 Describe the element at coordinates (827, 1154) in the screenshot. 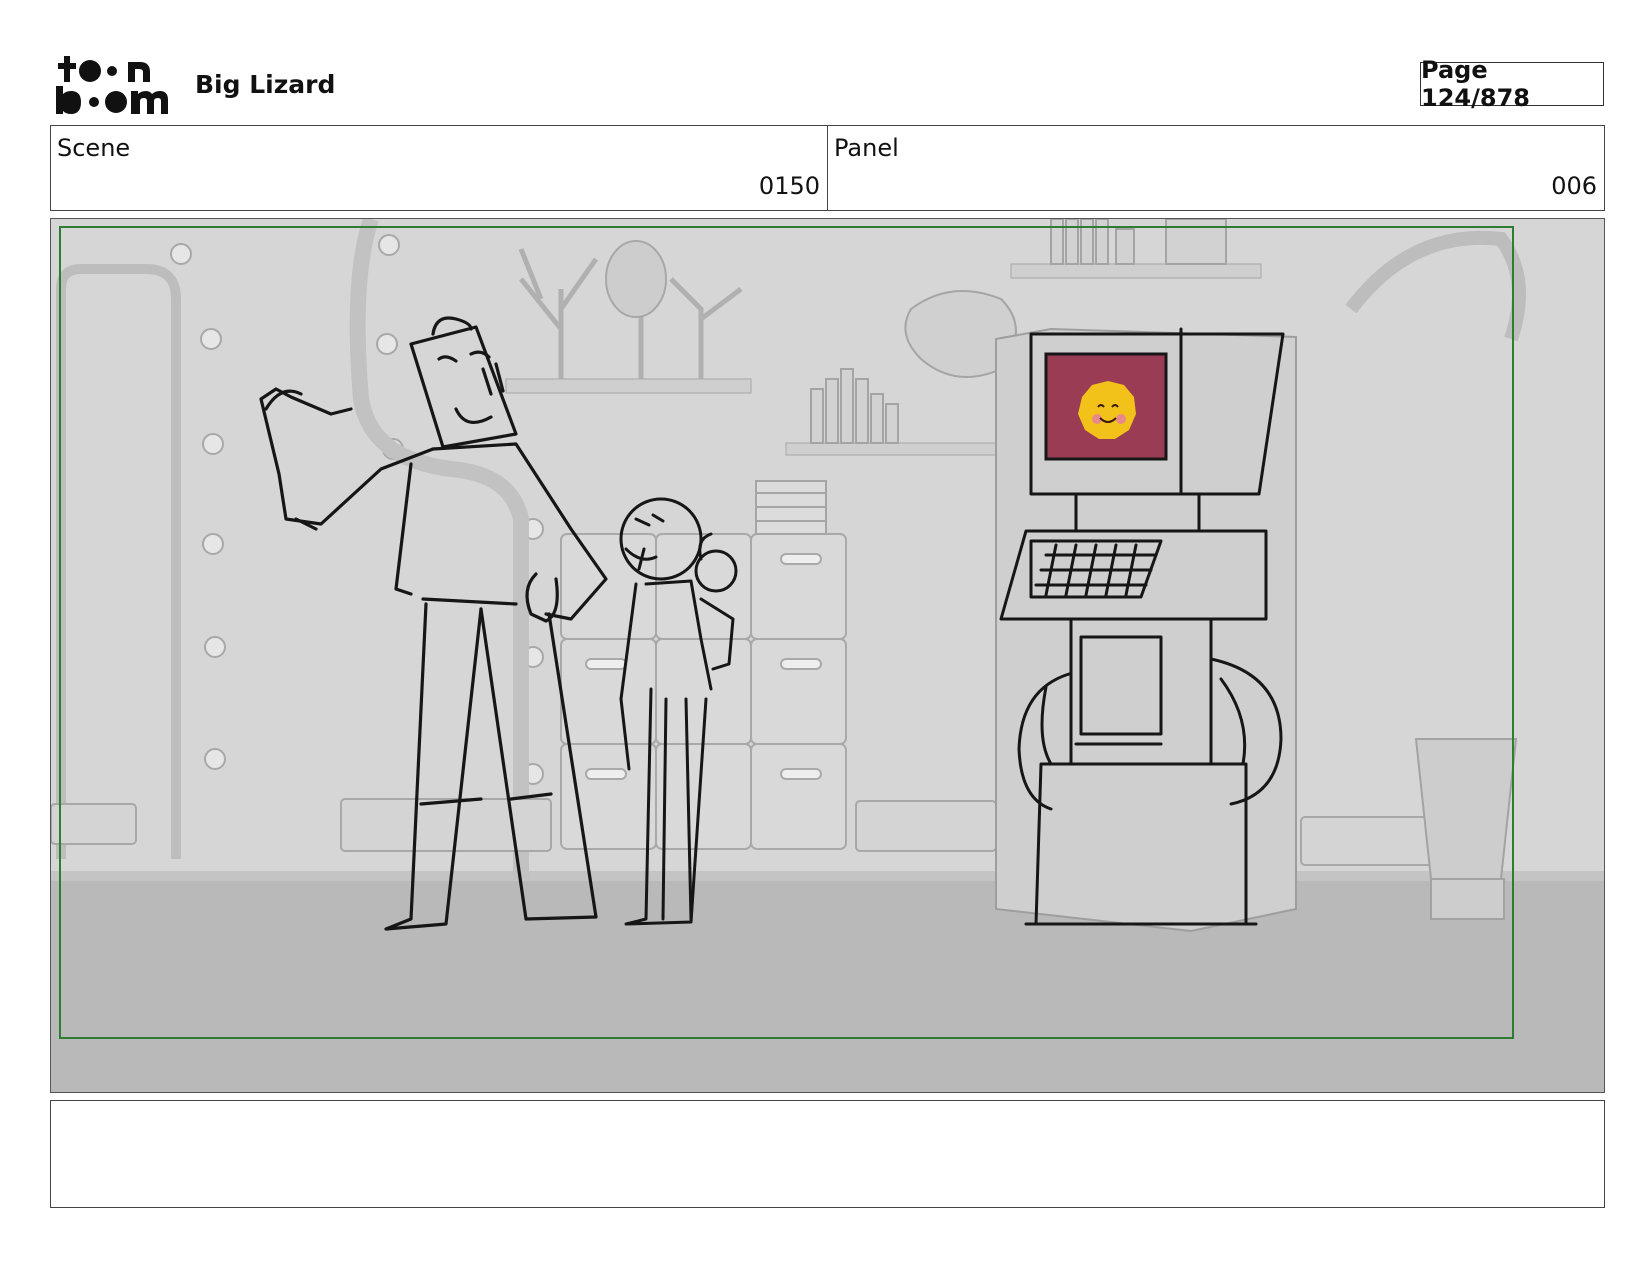

I see `panel-notes` at that location.